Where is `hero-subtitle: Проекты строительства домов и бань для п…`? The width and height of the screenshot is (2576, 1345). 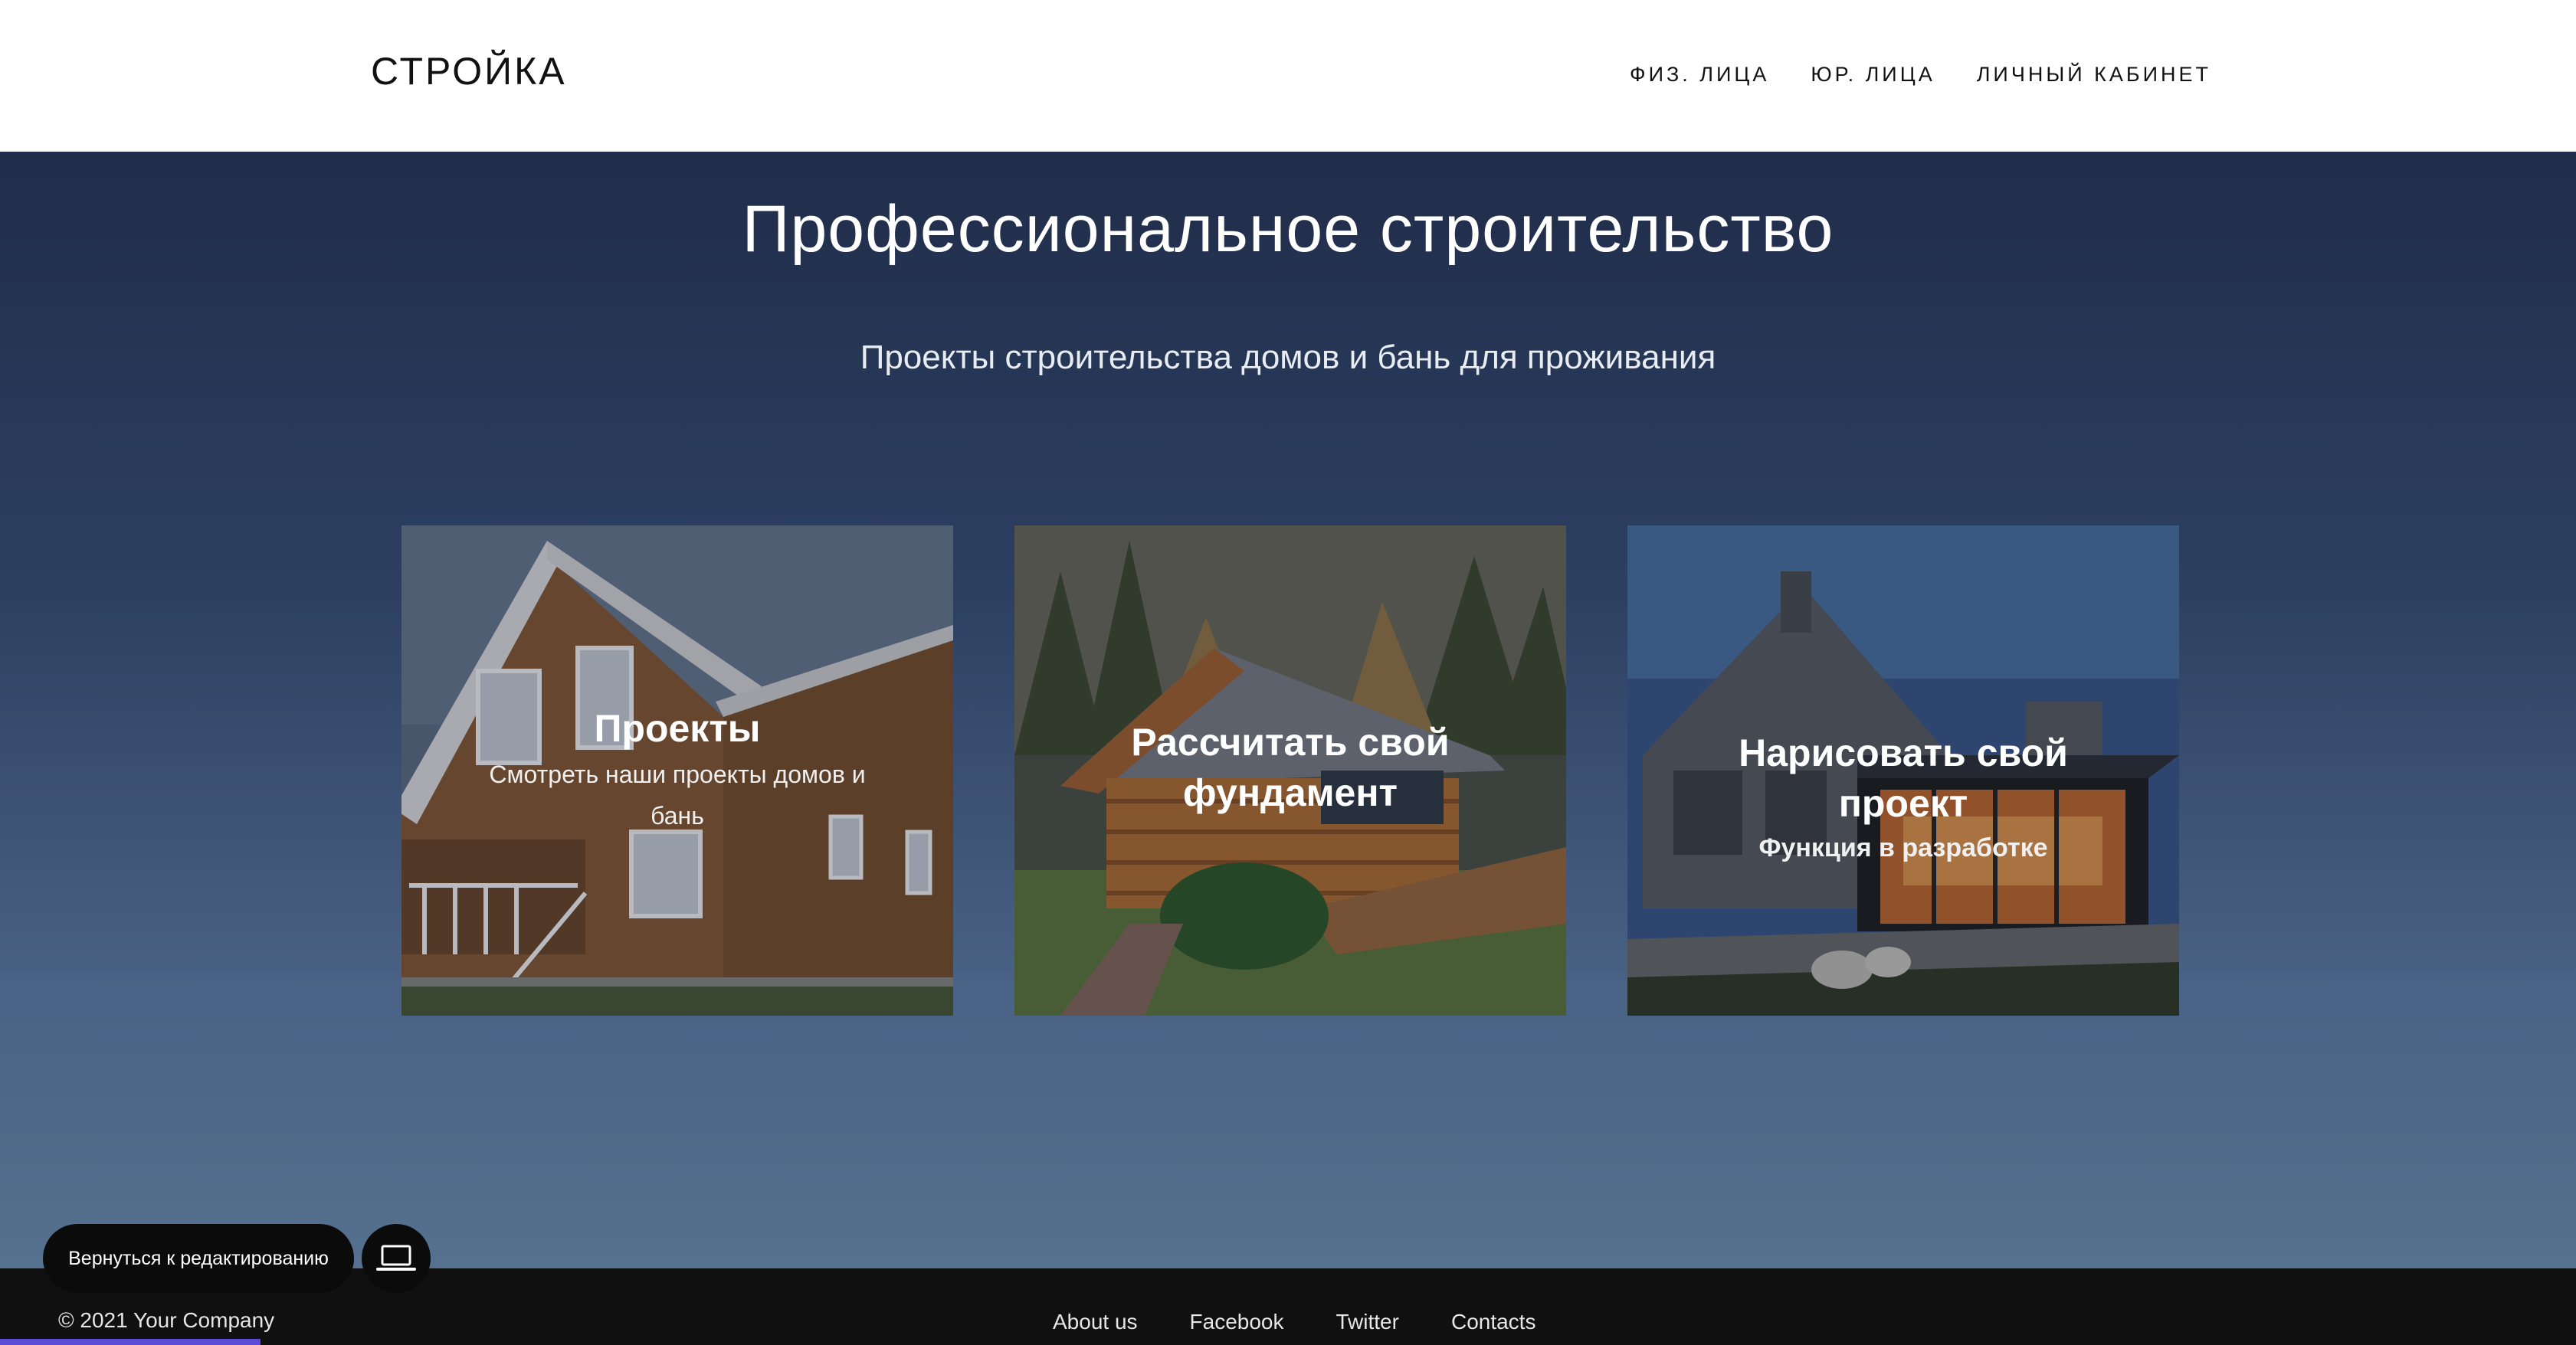 hero-subtitle: Проекты строительства домов и бань для п… is located at coordinates (1288, 357).